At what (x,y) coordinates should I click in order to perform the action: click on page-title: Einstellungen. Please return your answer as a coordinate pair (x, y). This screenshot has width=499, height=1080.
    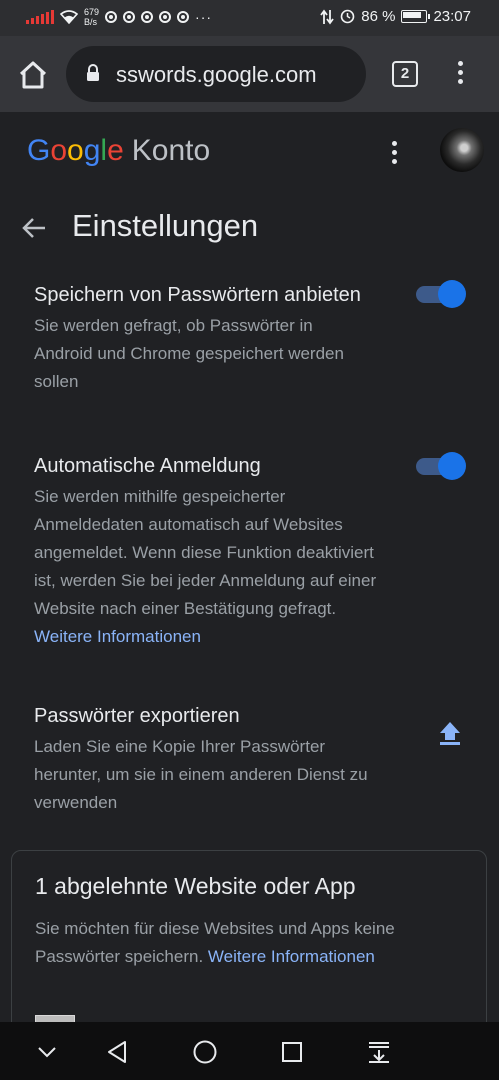
    Looking at the image, I should click on (165, 225).